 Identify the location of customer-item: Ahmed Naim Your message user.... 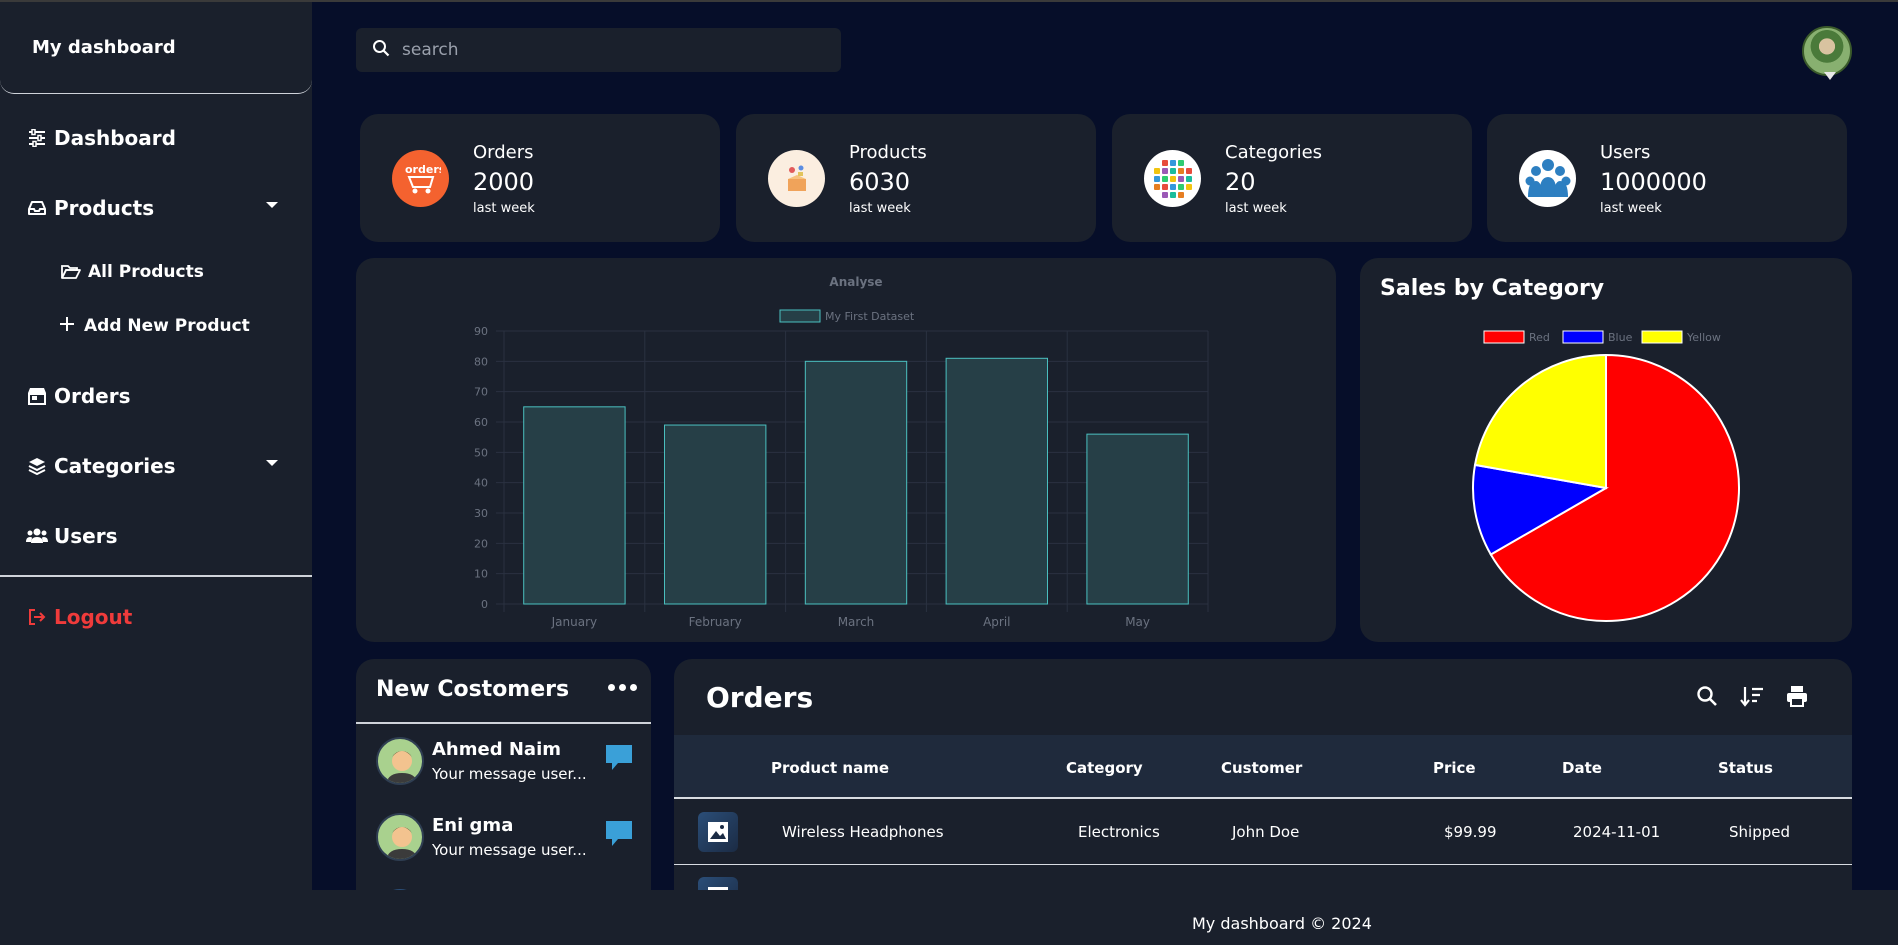
(511, 765).